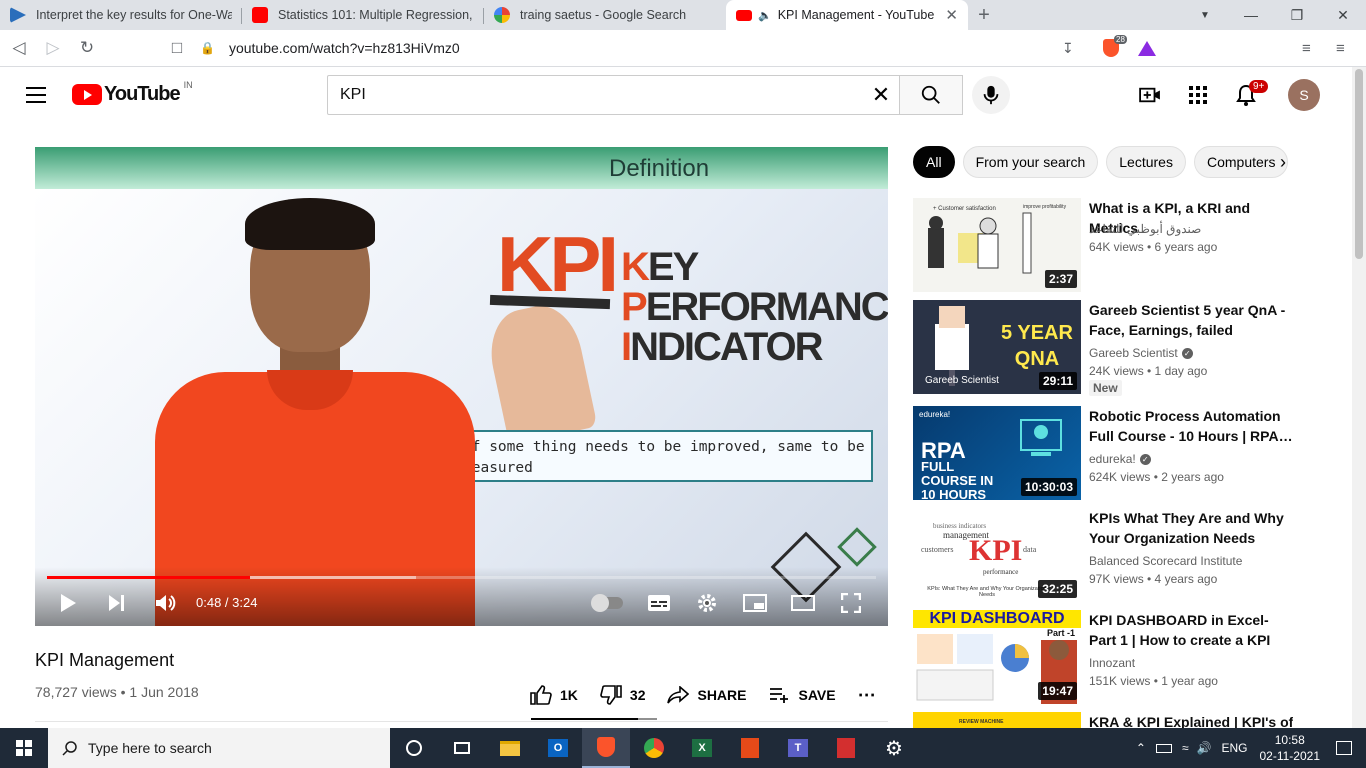  Describe the element at coordinates (1283, 162) in the screenshot. I see `chevron-right-icon: ›` at that location.